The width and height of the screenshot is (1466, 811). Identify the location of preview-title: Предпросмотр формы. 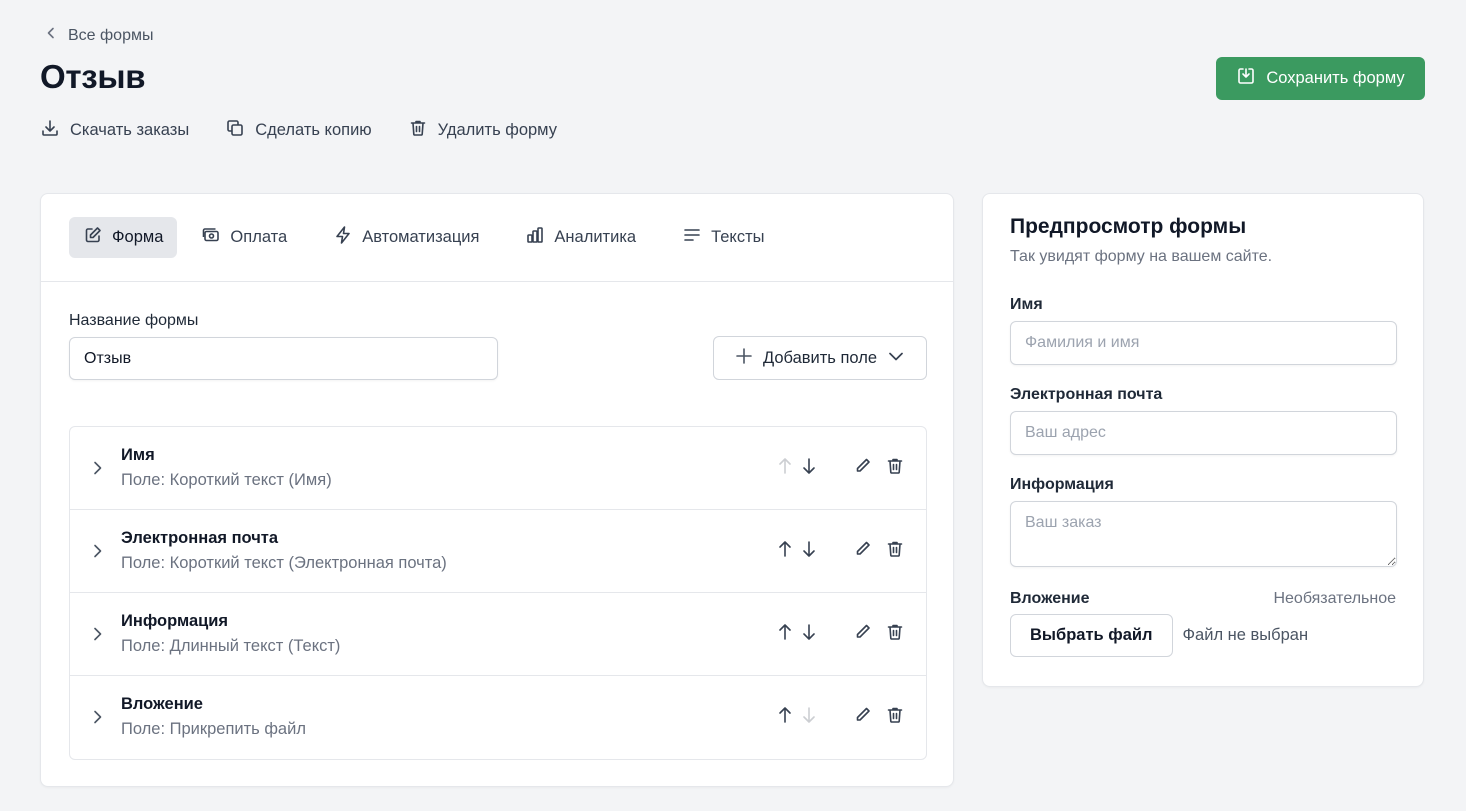
(1128, 226).